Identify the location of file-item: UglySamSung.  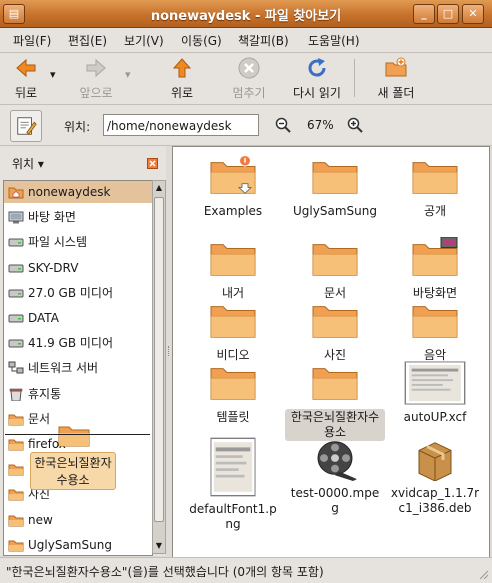
(335, 187).